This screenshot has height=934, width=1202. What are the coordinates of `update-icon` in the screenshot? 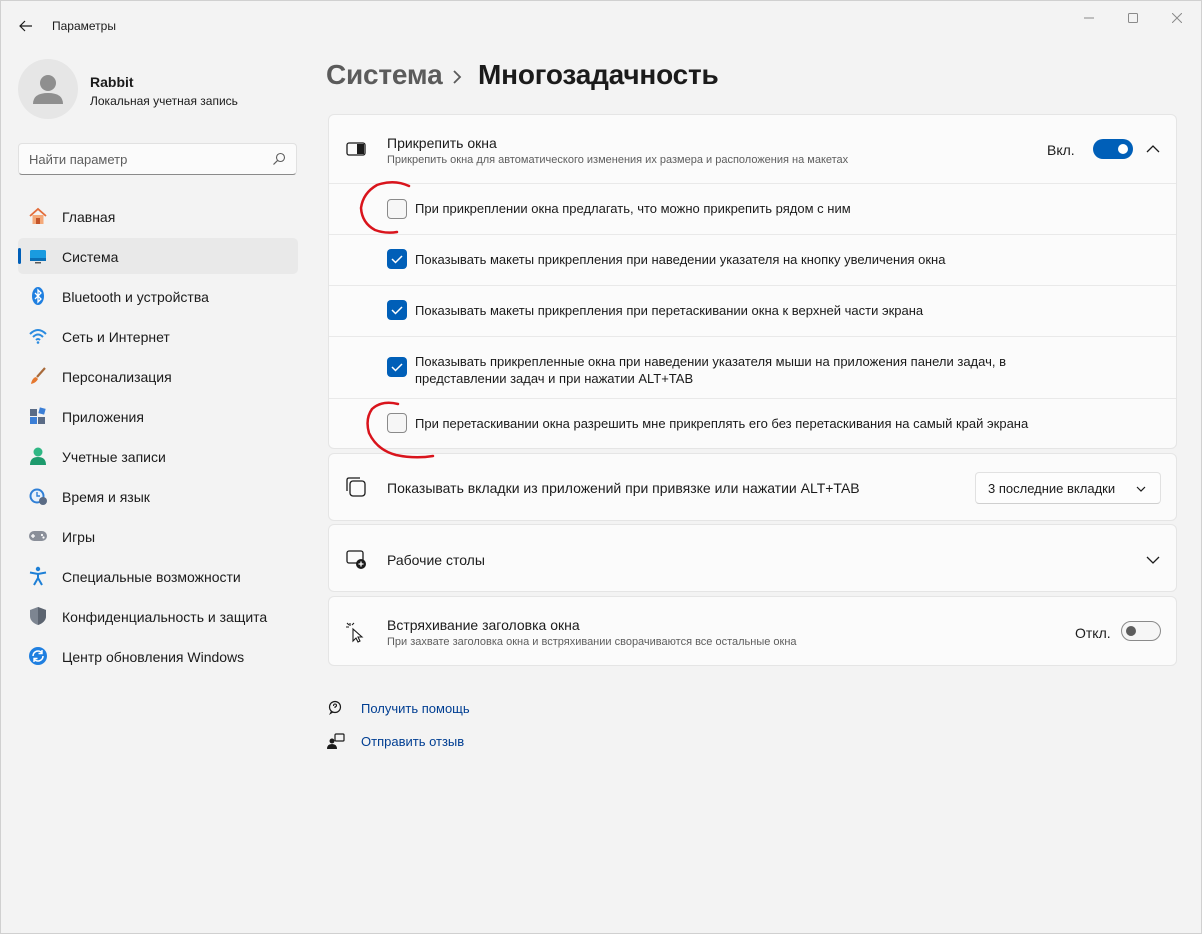 It's located at (38, 656).